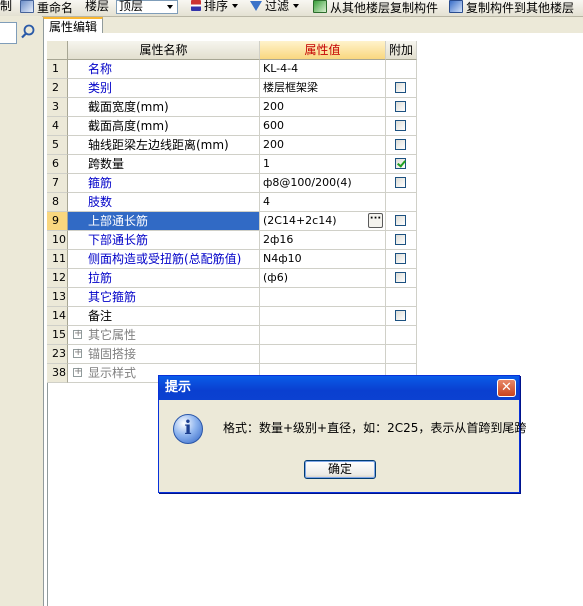  I want to click on property-name: 侧面构造或受扭筋(总配筋值), so click(164, 259).